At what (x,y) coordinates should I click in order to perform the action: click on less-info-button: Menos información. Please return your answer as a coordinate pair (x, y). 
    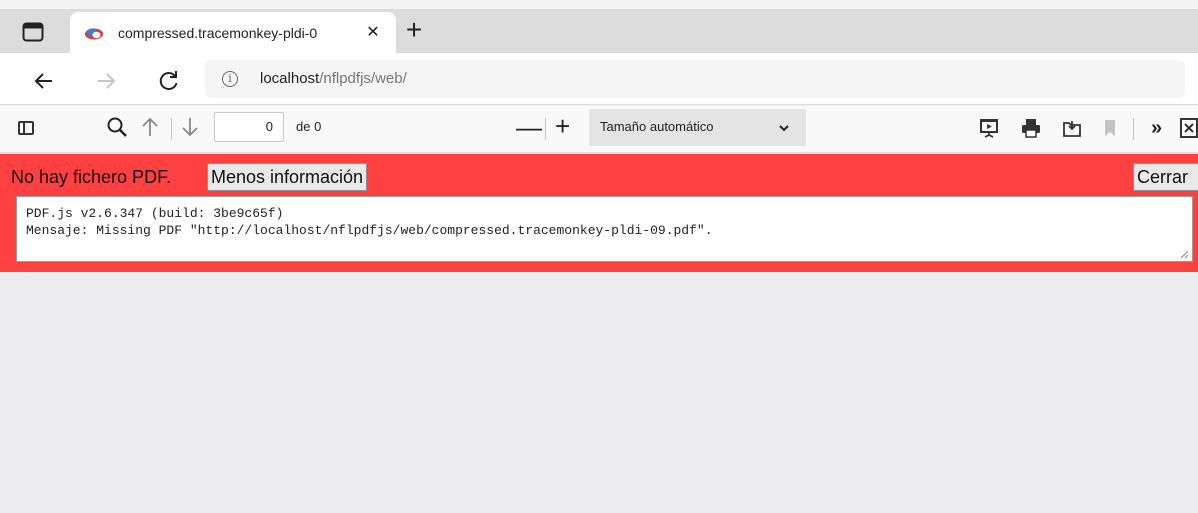
    Looking at the image, I should click on (287, 177).